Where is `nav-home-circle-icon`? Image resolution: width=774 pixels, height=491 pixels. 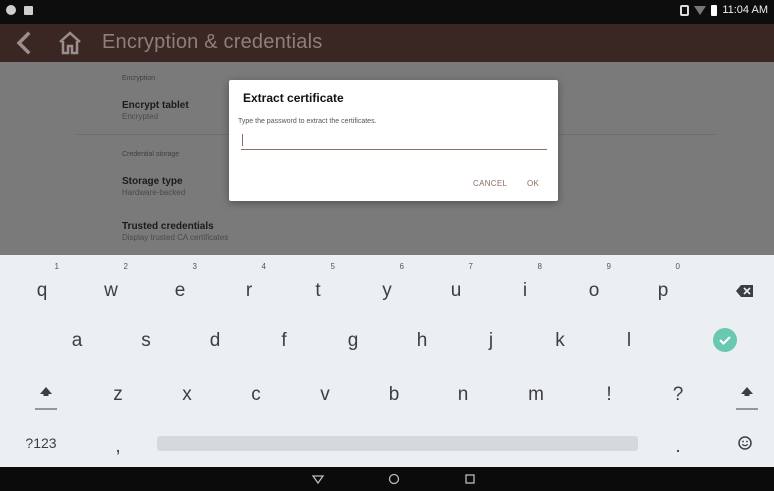 nav-home-circle-icon is located at coordinates (394, 479).